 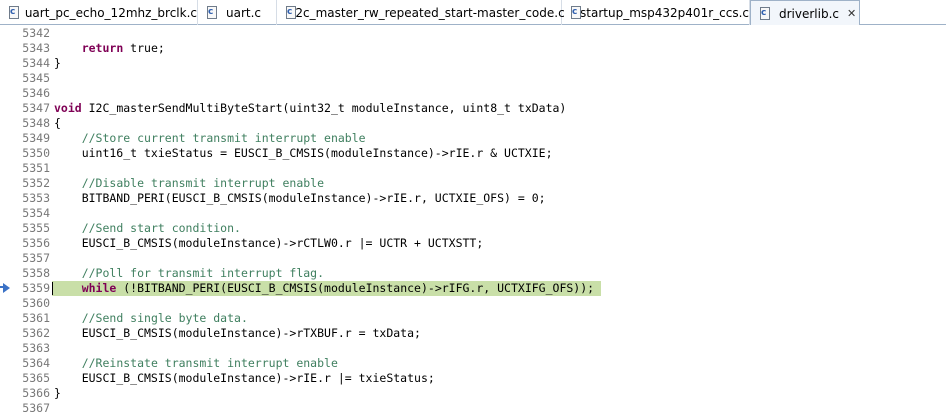 I want to click on code-text: //Disable transmit interrupt enable, so click(x=189, y=183).